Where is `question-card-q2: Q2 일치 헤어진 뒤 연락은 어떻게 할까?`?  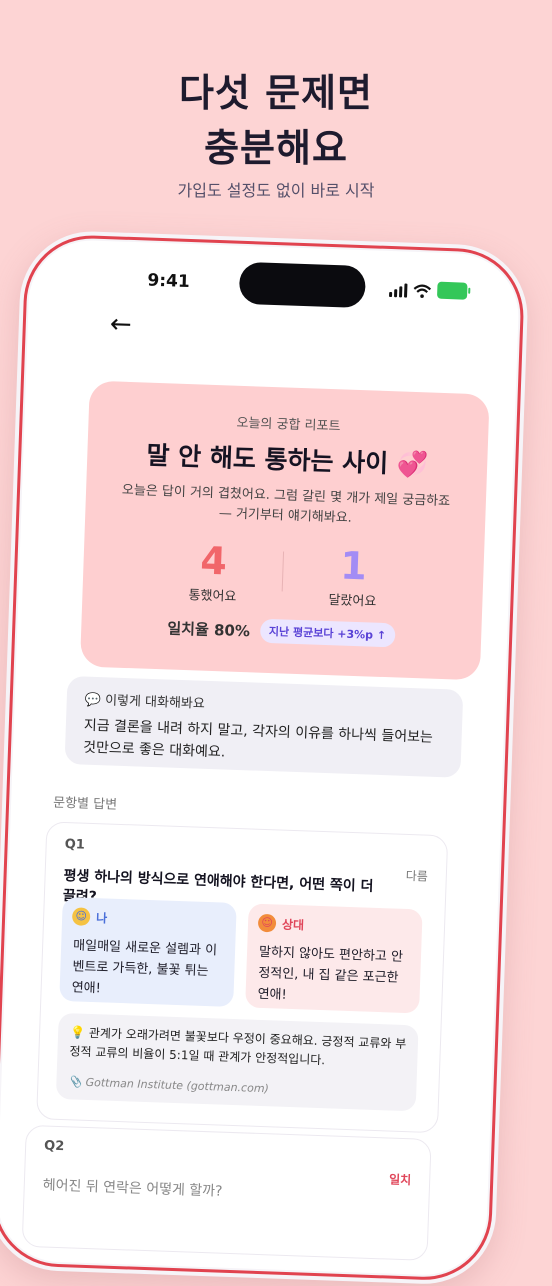 question-card-q2: Q2 일치 헤어진 뒤 연락은 어떻게 할까? is located at coordinates (226, 1192).